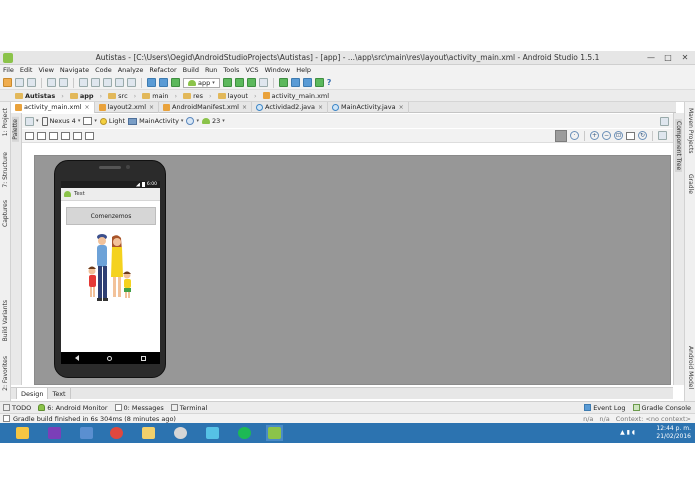 The width and height of the screenshot is (695, 494). What do you see at coordinates (83, 82) in the screenshot?
I see `cut-icon` at bounding box center [83, 82].